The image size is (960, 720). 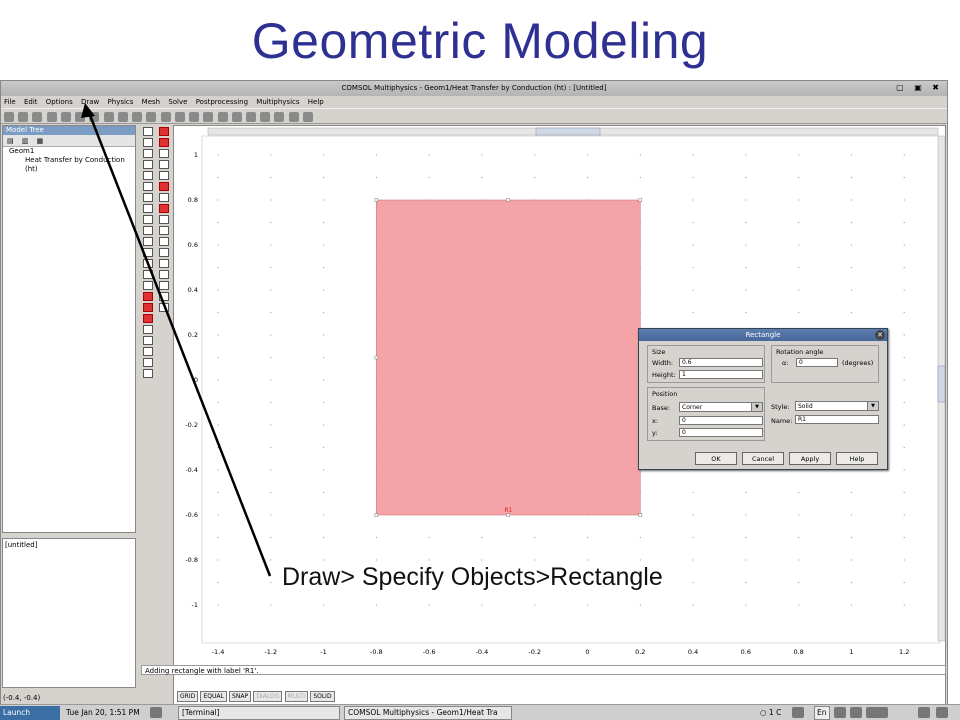 I want to click on callout-arrow-line, so click(x=179, y=343).